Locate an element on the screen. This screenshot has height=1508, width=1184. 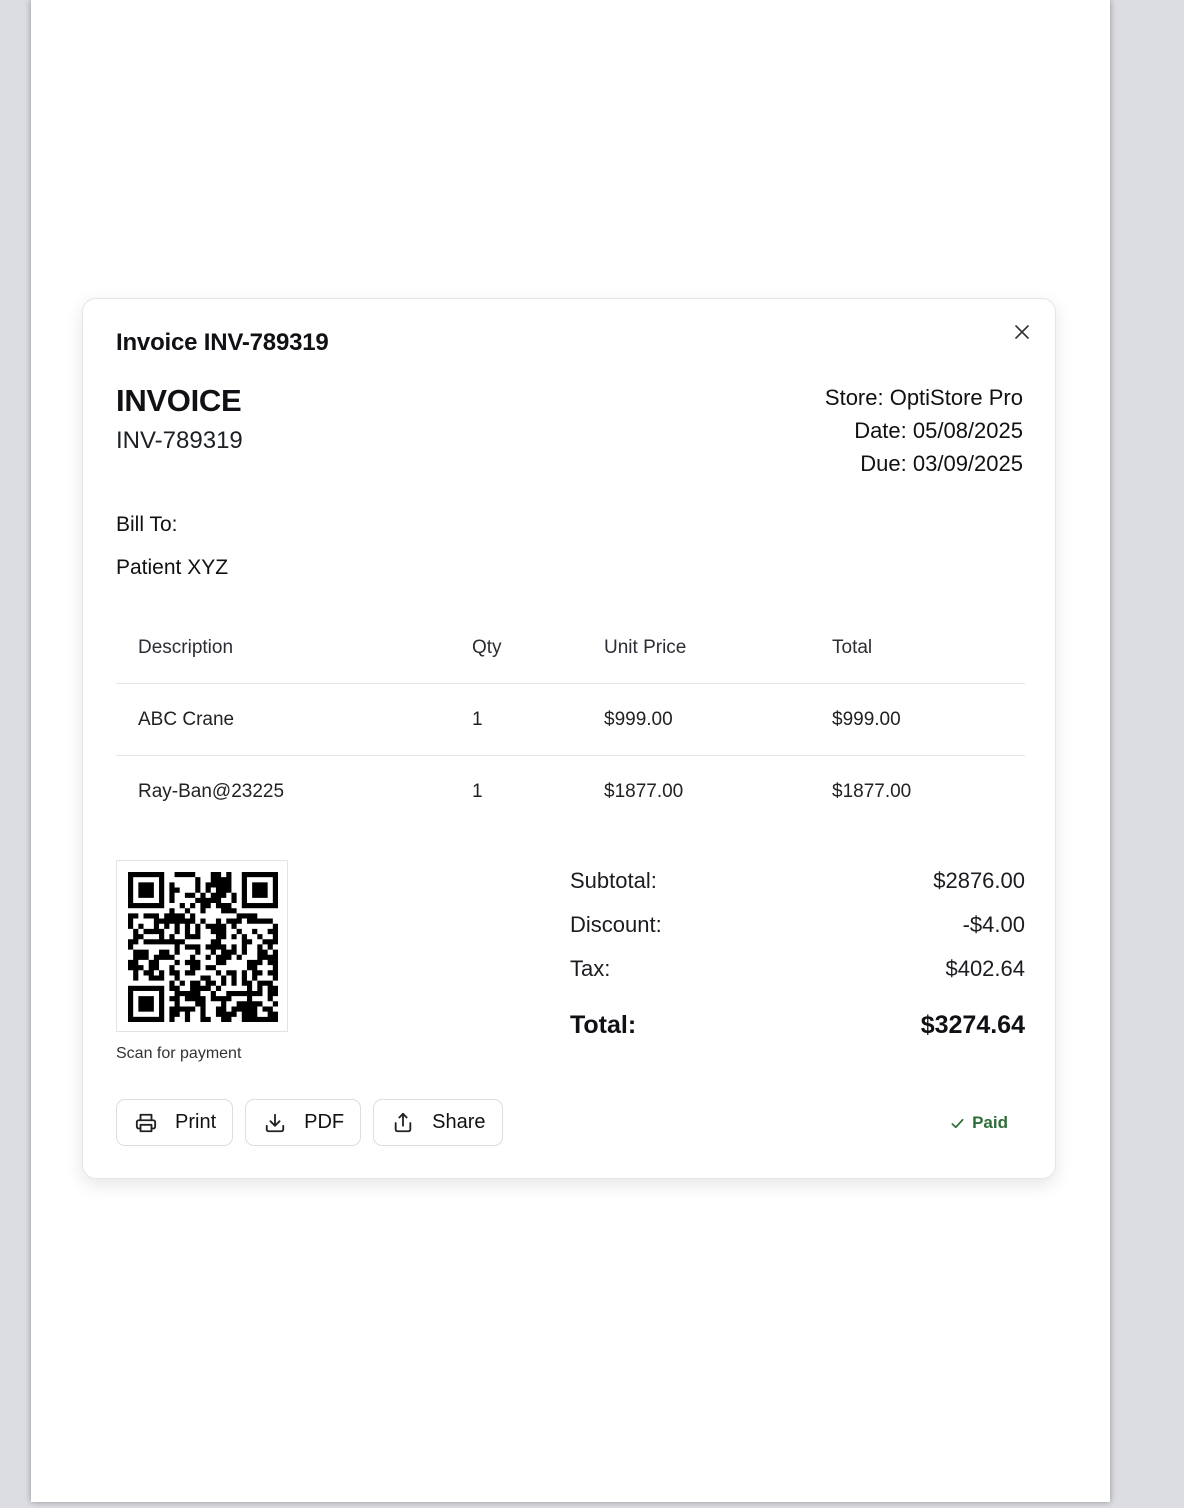
cell-unit-price: $1877.00 is located at coordinates (644, 791).